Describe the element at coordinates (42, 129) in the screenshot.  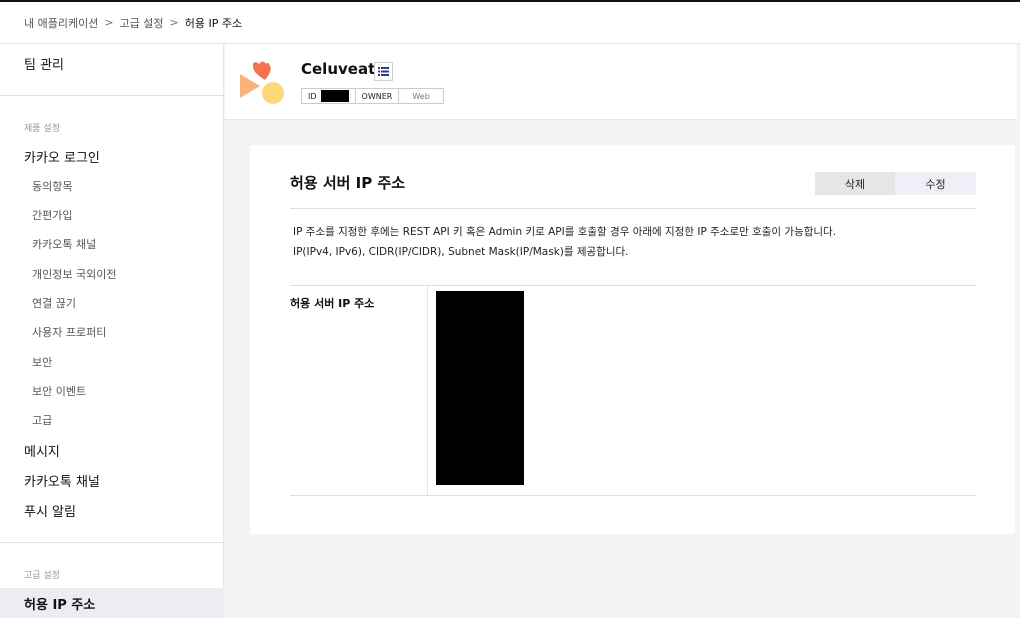
I see `sidebar-section-product: 제품 설정` at that location.